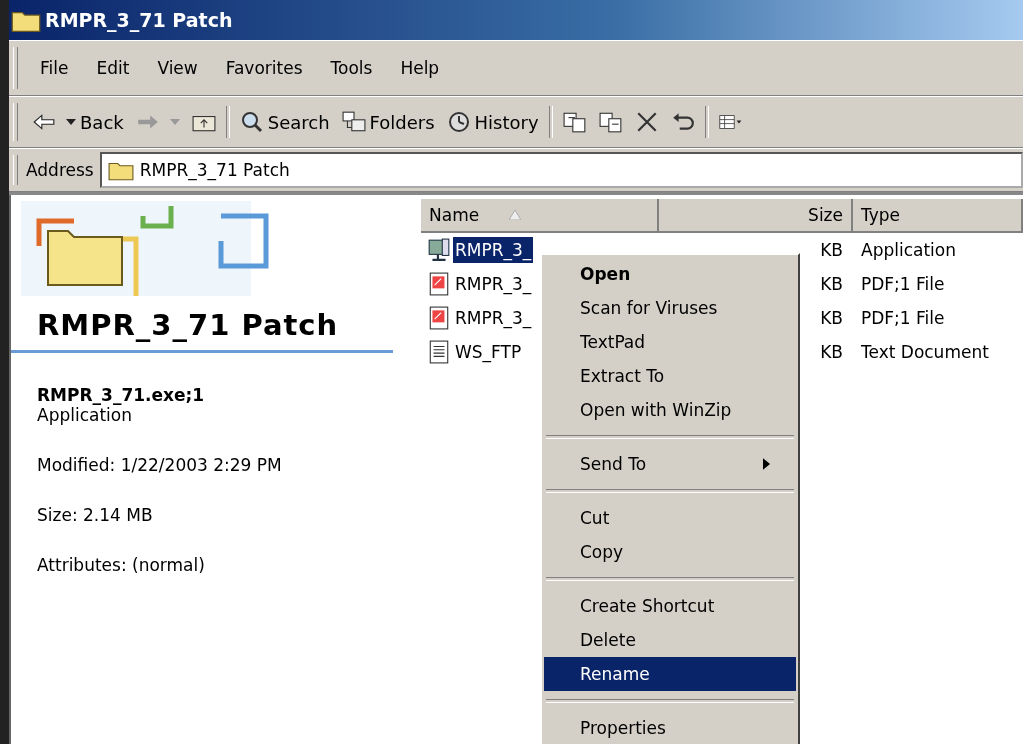 The height and width of the screenshot is (744, 1023). What do you see at coordinates (610, 122) in the screenshot?
I see `copy-to-icon` at bounding box center [610, 122].